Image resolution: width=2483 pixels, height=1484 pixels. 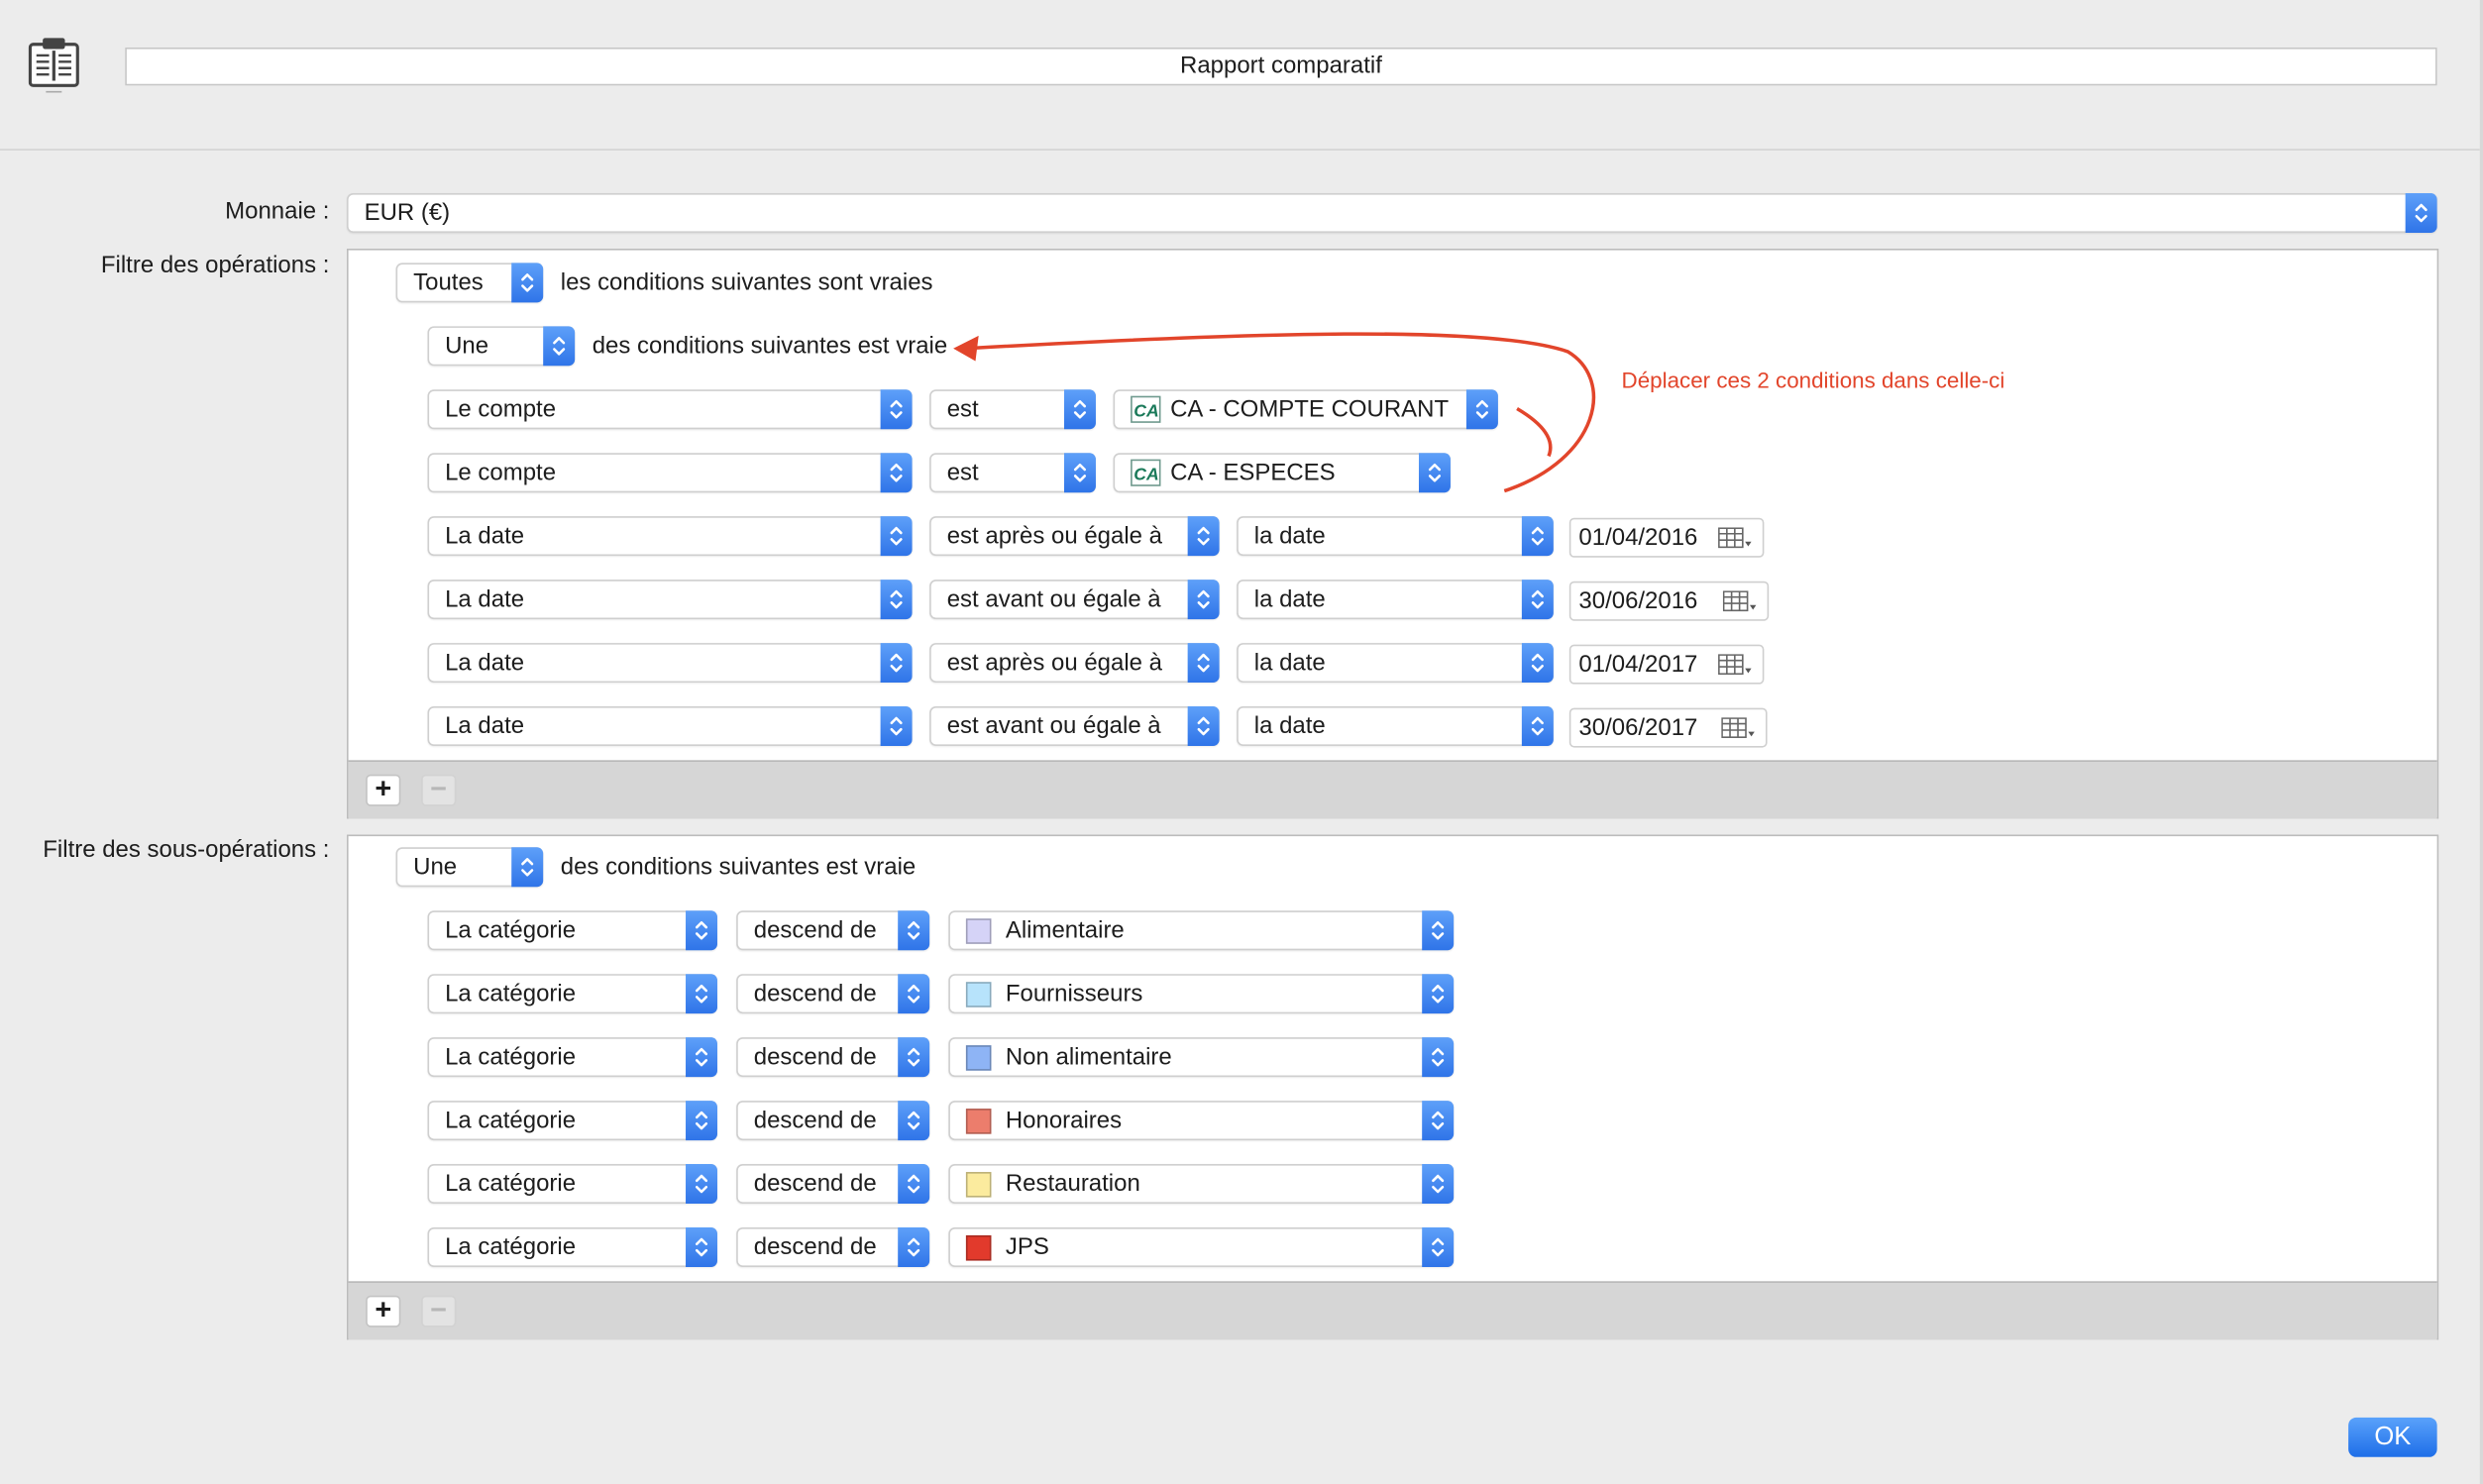 I want to click on category-value-select: Restauration, so click(x=1201, y=1185).